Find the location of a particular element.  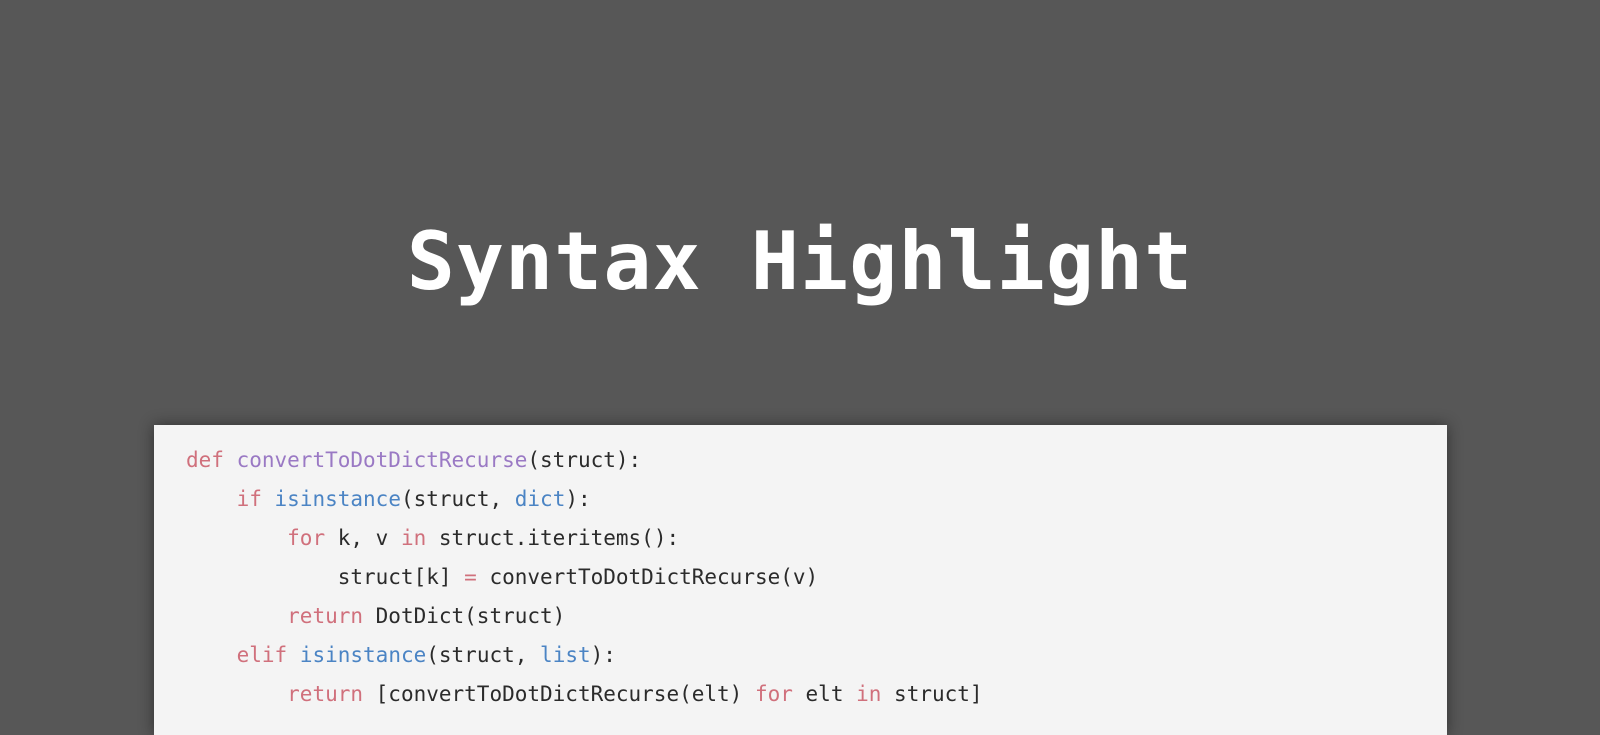

code-line: def convertToDotDictRecurse(struct): is located at coordinates (584, 460).